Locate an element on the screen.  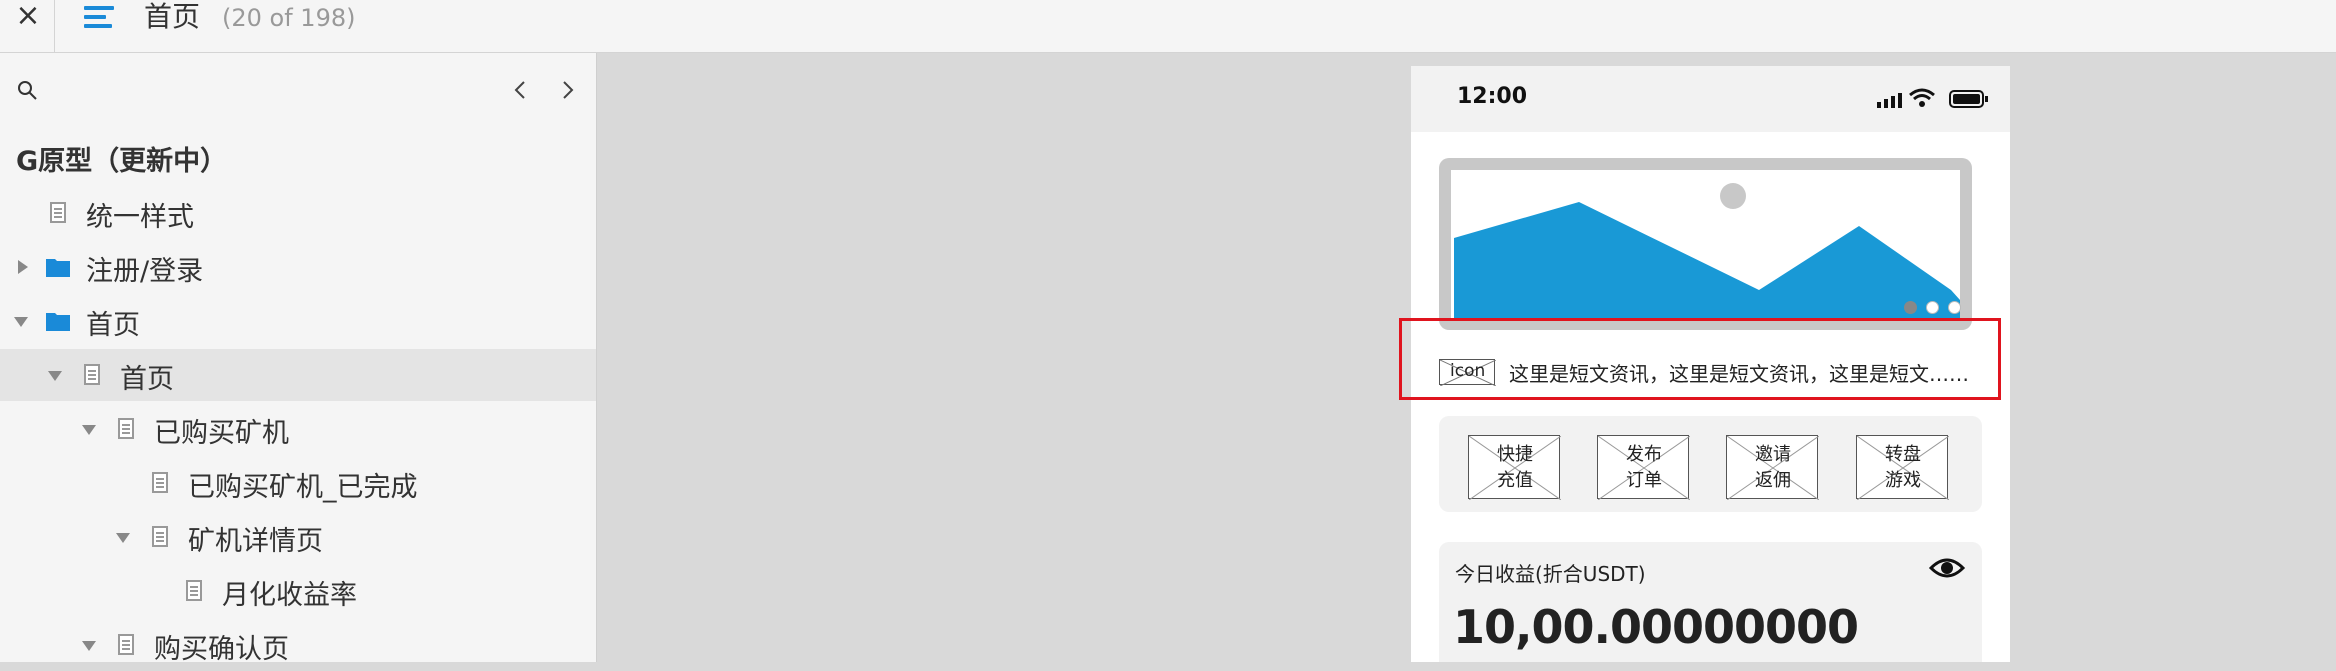
quick-actions-panel: 快捷 充值 发布 订单 邀请 返佣 转盘 游戏 is located at coordinates (1710, 464).